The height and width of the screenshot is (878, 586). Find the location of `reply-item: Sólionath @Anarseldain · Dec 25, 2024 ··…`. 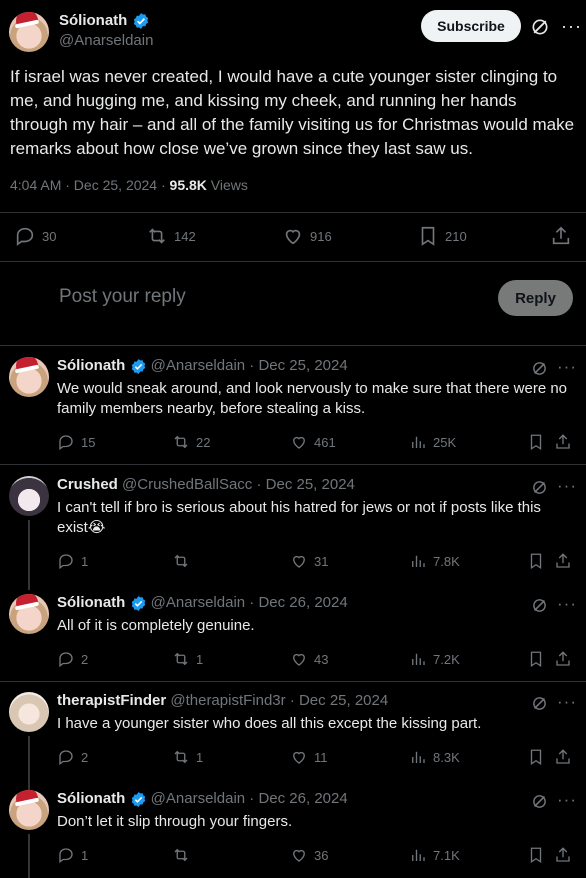

reply-item: Sólionath @Anarseldain · Dec 25, 2024 ··… is located at coordinates (293, 407).